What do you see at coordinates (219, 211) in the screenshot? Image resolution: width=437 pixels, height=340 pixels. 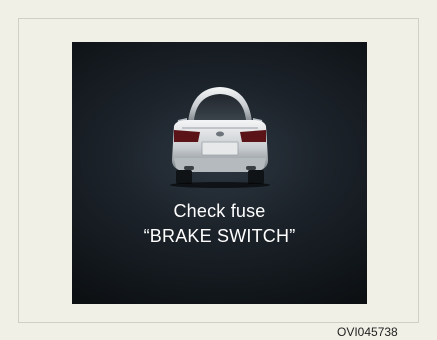 I see `warning-message-line-1: Check fuse` at bounding box center [219, 211].